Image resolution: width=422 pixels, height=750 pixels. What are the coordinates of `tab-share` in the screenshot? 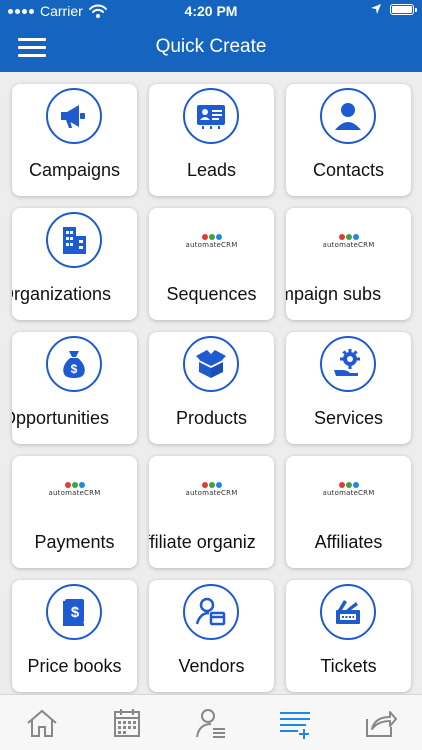 It's located at (380, 723).